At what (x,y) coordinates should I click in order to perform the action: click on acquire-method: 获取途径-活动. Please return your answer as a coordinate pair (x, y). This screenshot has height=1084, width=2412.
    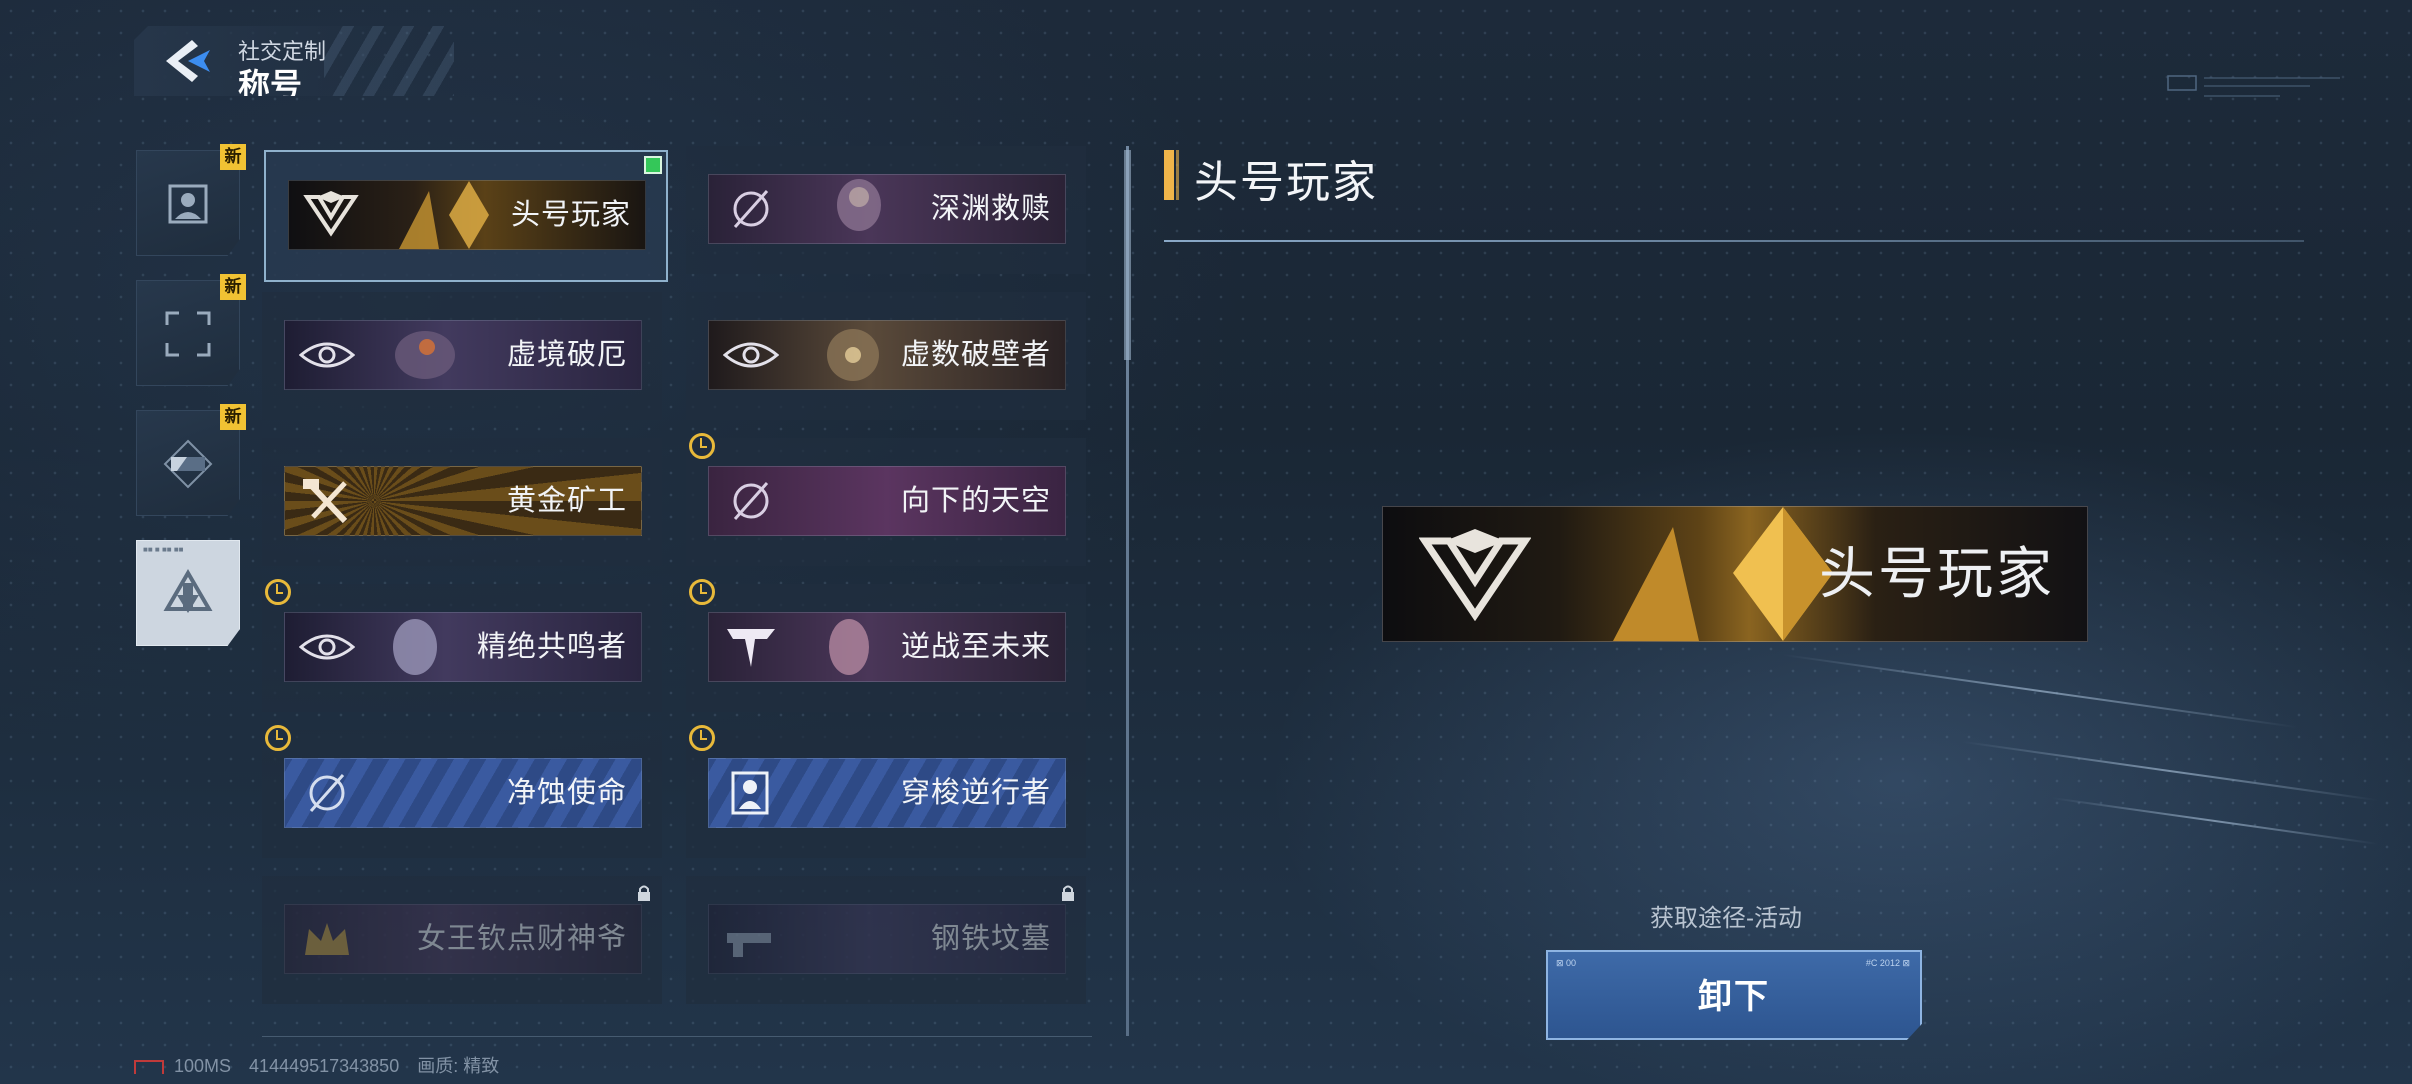
    Looking at the image, I should click on (1726, 918).